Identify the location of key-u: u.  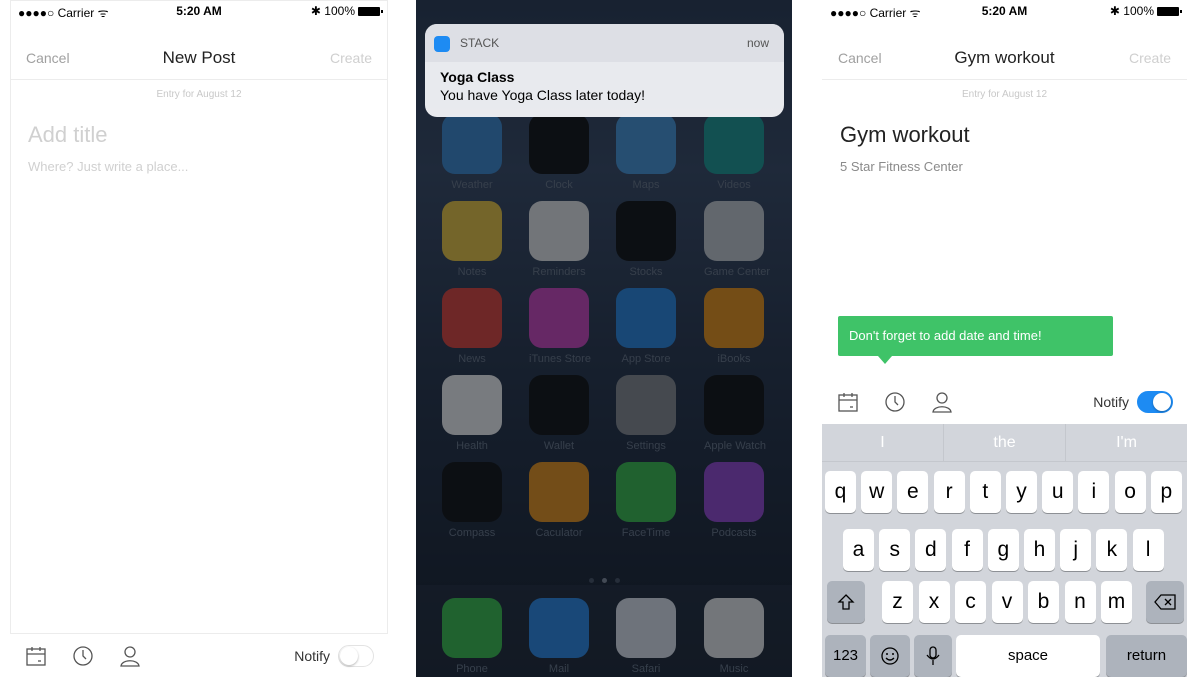
(1058, 492).